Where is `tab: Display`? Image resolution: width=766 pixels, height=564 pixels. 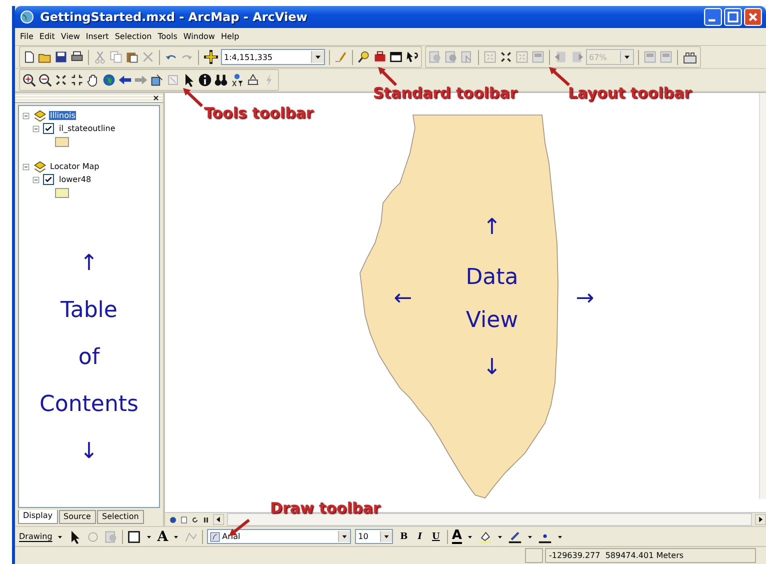 tab: Display is located at coordinates (38, 517).